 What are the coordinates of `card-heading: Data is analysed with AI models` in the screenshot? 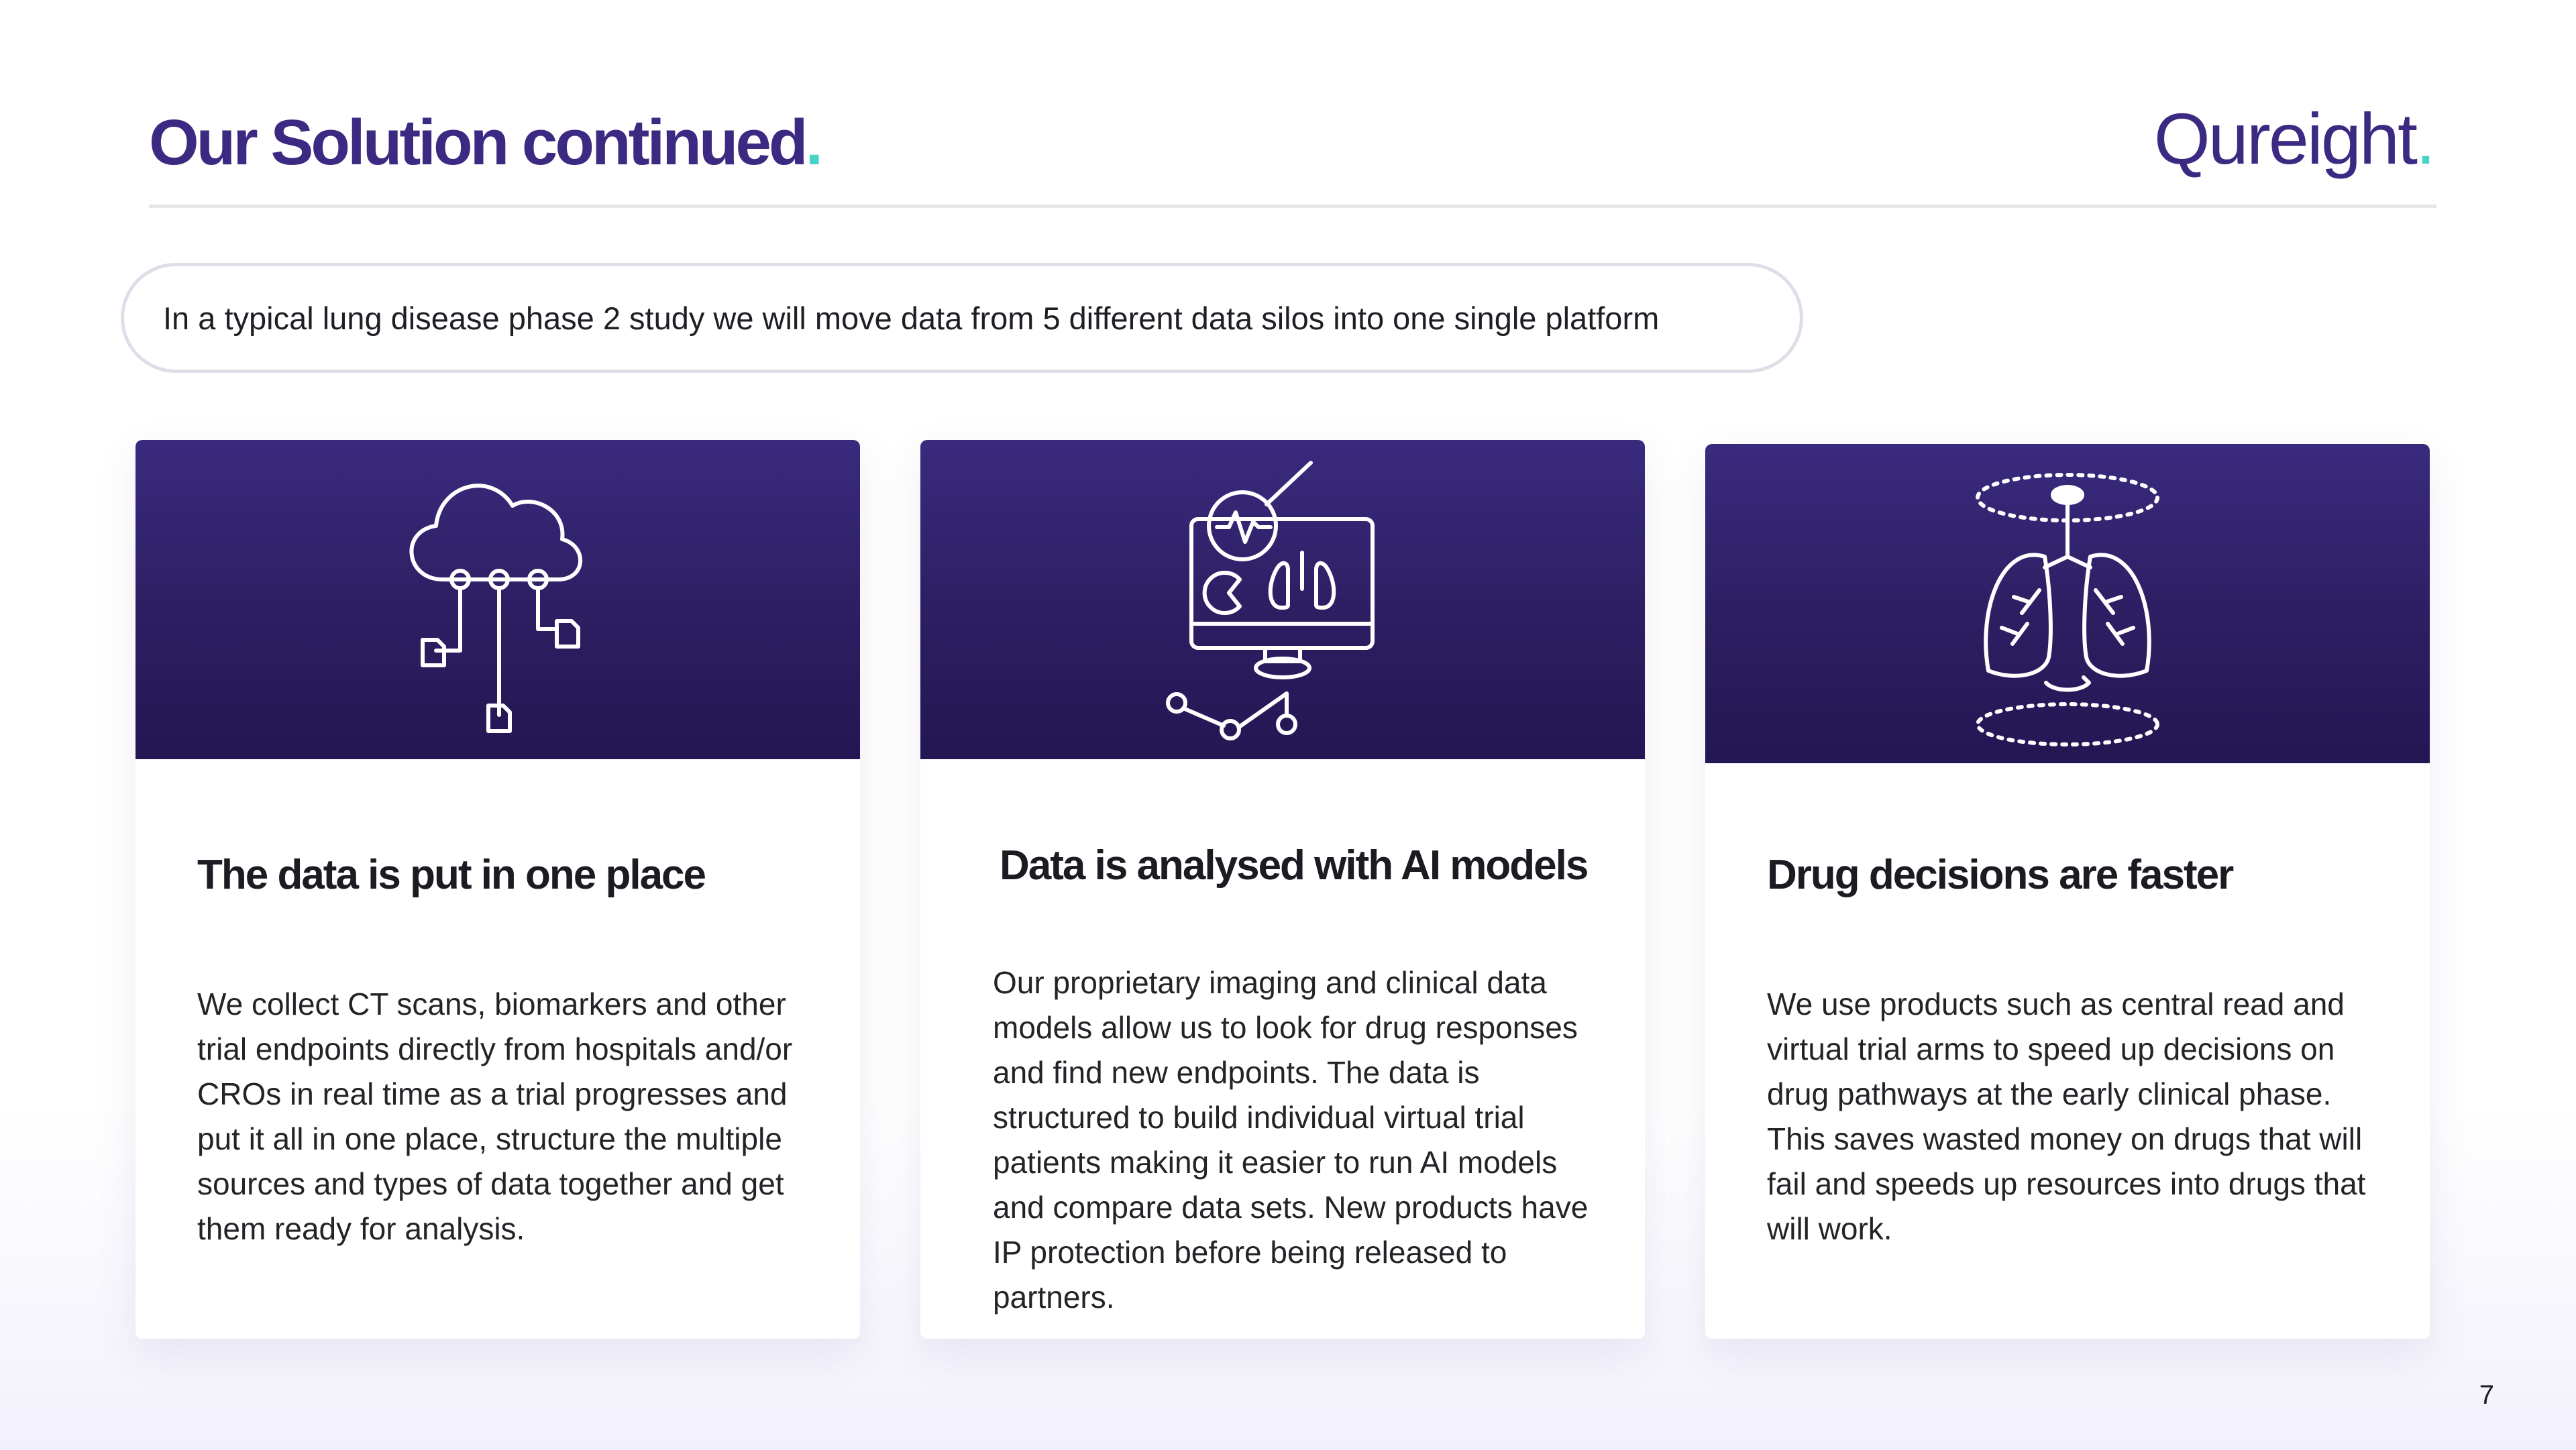 It's located at (1302, 866).